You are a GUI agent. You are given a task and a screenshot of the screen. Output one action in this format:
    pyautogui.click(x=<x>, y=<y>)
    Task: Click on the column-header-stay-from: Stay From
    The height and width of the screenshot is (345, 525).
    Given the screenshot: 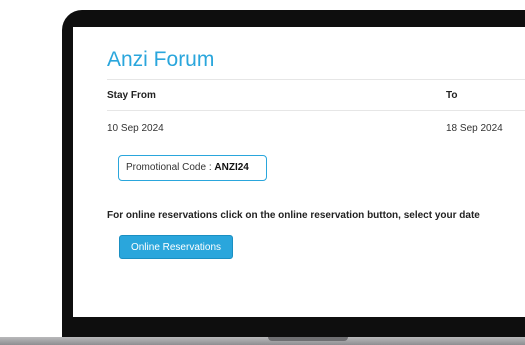 What is the action you would take?
    pyautogui.click(x=131, y=95)
    